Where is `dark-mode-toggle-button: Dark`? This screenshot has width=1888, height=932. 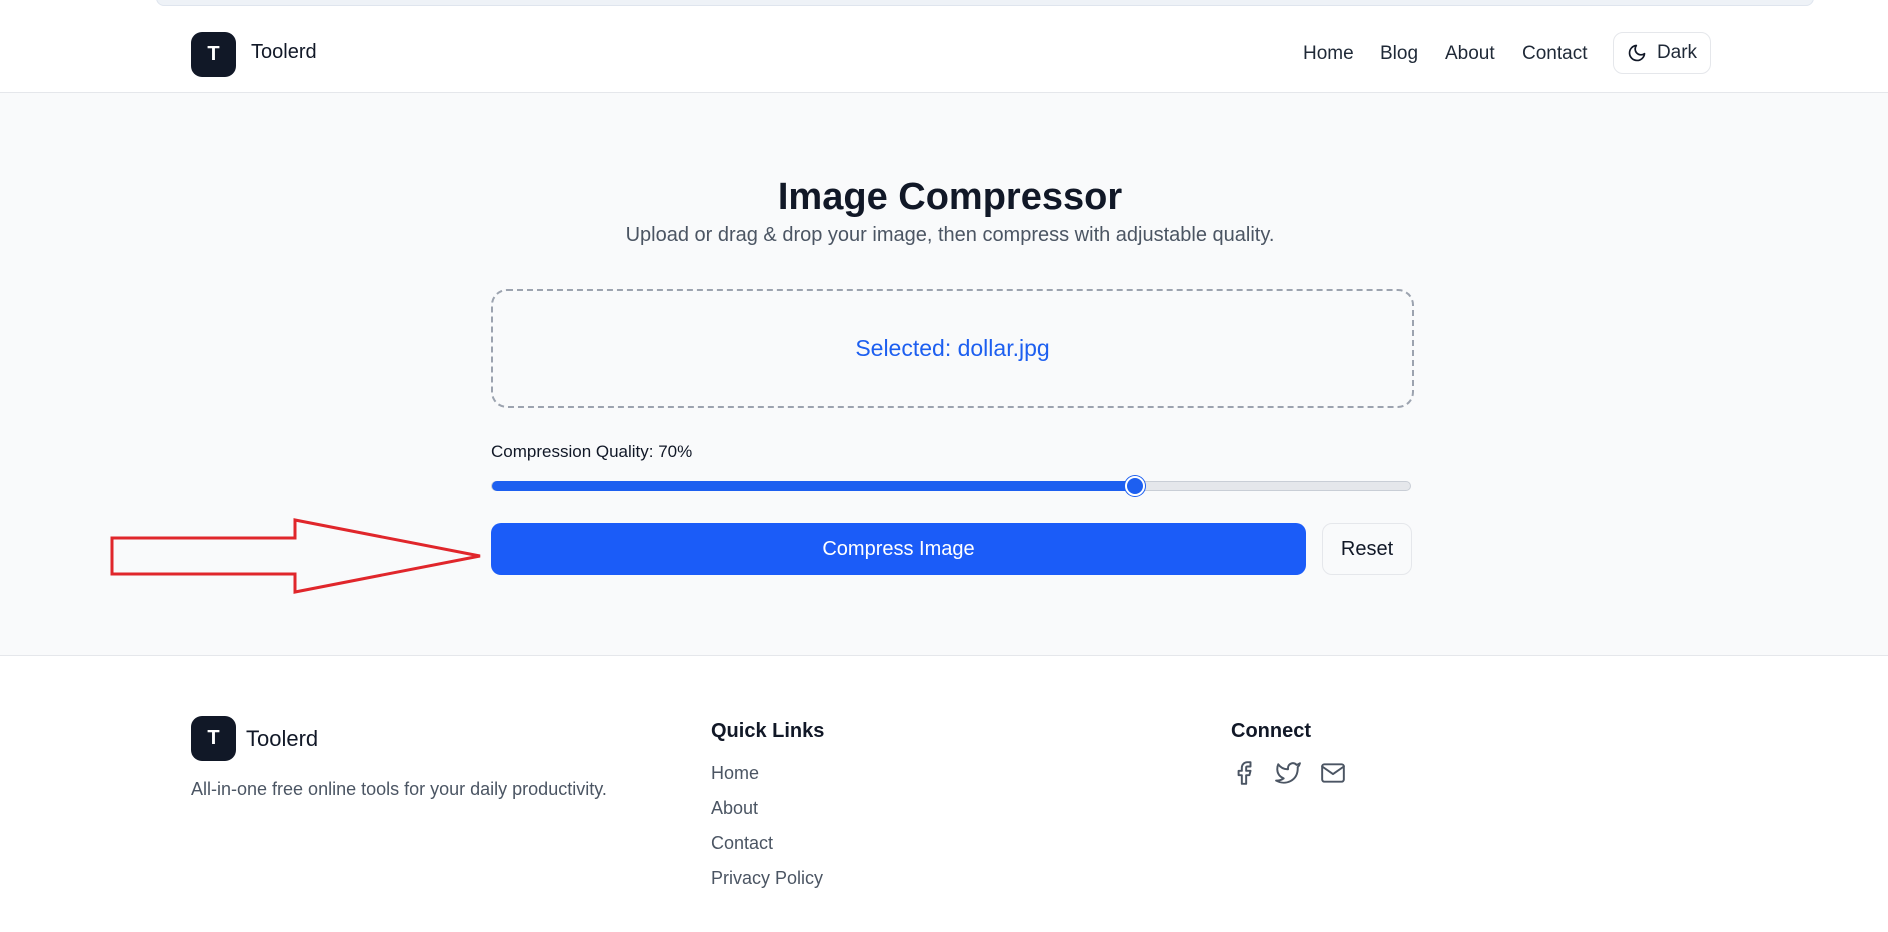 dark-mode-toggle-button: Dark is located at coordinates (1662, 53).